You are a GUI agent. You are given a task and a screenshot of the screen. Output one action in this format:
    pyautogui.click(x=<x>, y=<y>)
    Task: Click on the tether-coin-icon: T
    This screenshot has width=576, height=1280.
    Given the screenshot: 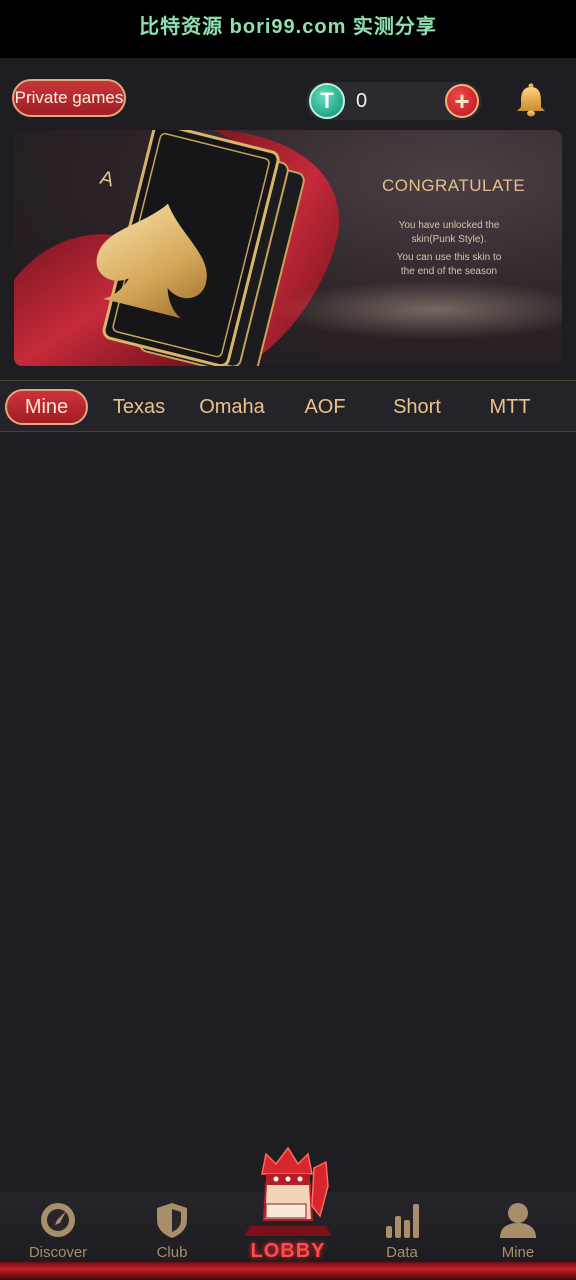 What is the action you would take?
    pyautogui.click(x=327, y=101)
    